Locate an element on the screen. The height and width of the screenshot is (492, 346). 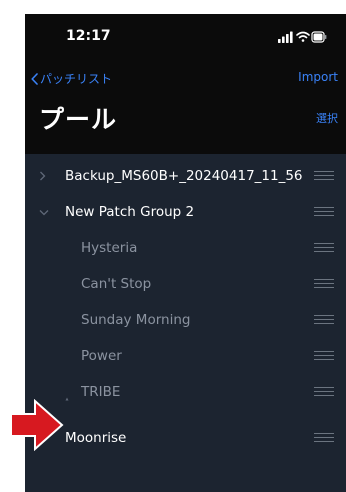
list-item-patch: Can't Stop is located at coordinates (185, 284).